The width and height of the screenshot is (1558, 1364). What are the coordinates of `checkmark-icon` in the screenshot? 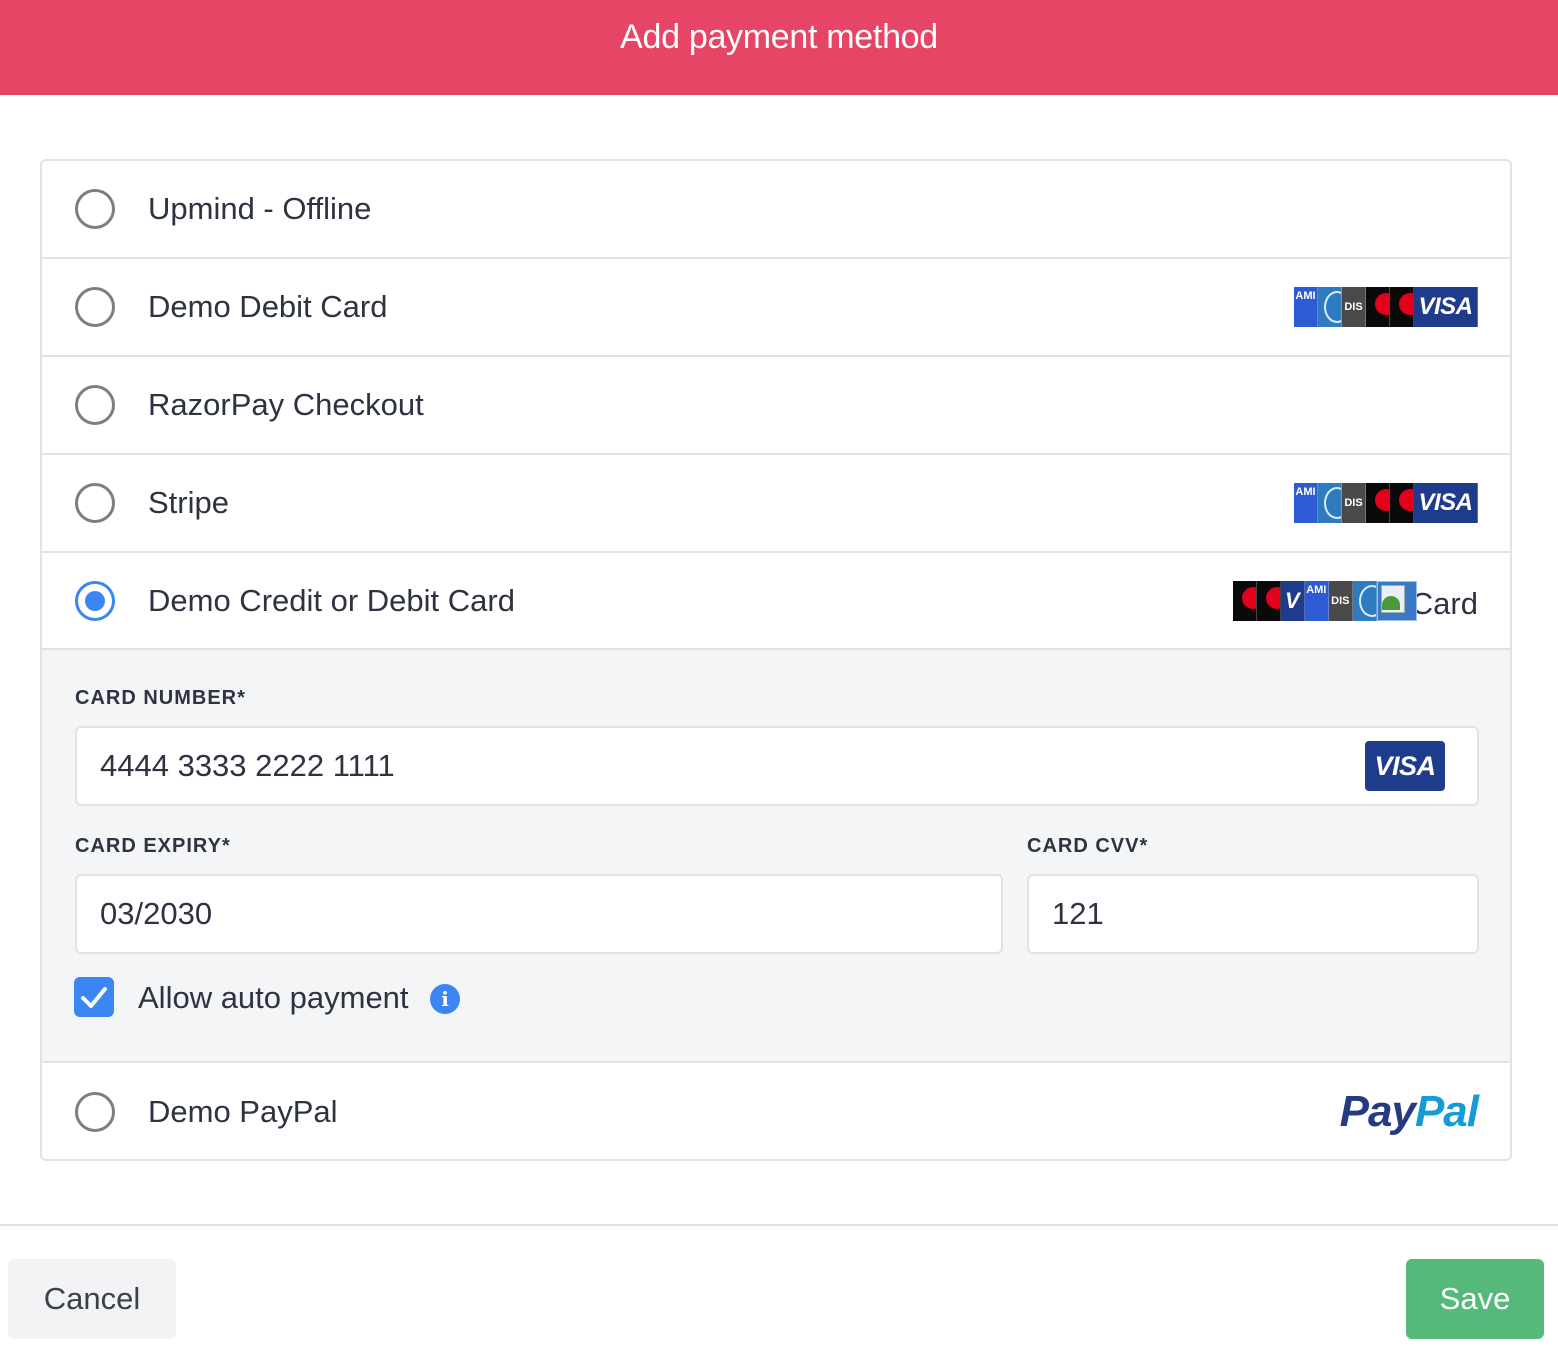 It's located at (94, 997).